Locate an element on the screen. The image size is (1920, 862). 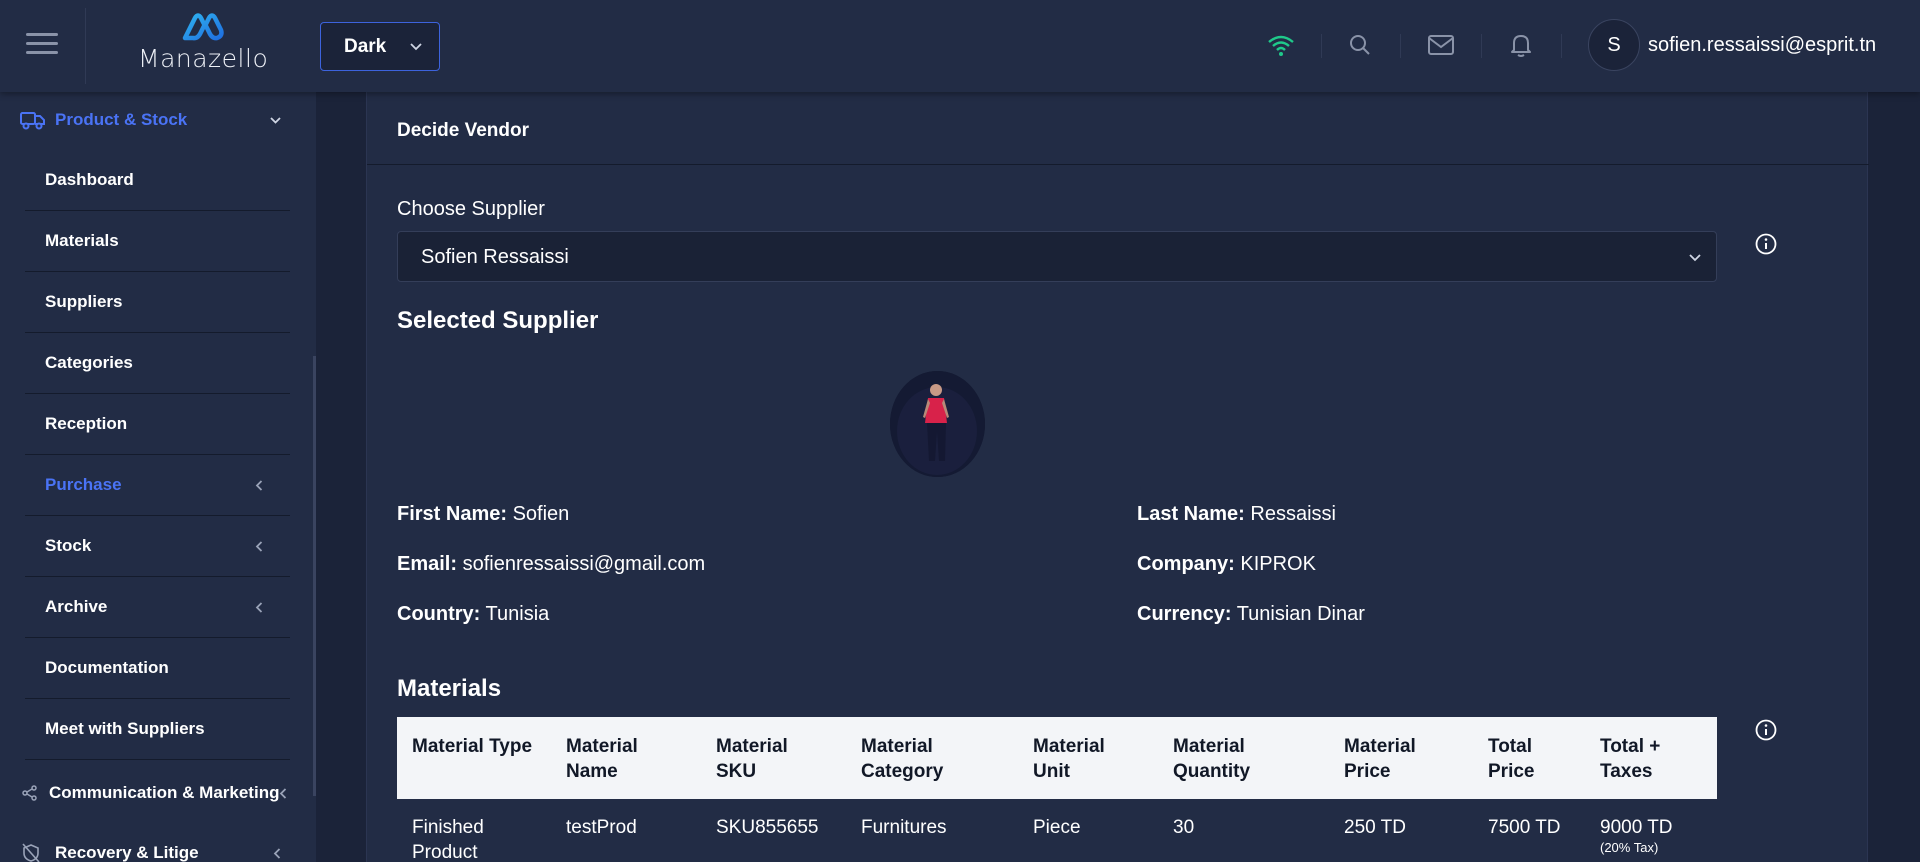
sidebar-item-label: Meet with Suppliers is located at coordinates (125, 728).